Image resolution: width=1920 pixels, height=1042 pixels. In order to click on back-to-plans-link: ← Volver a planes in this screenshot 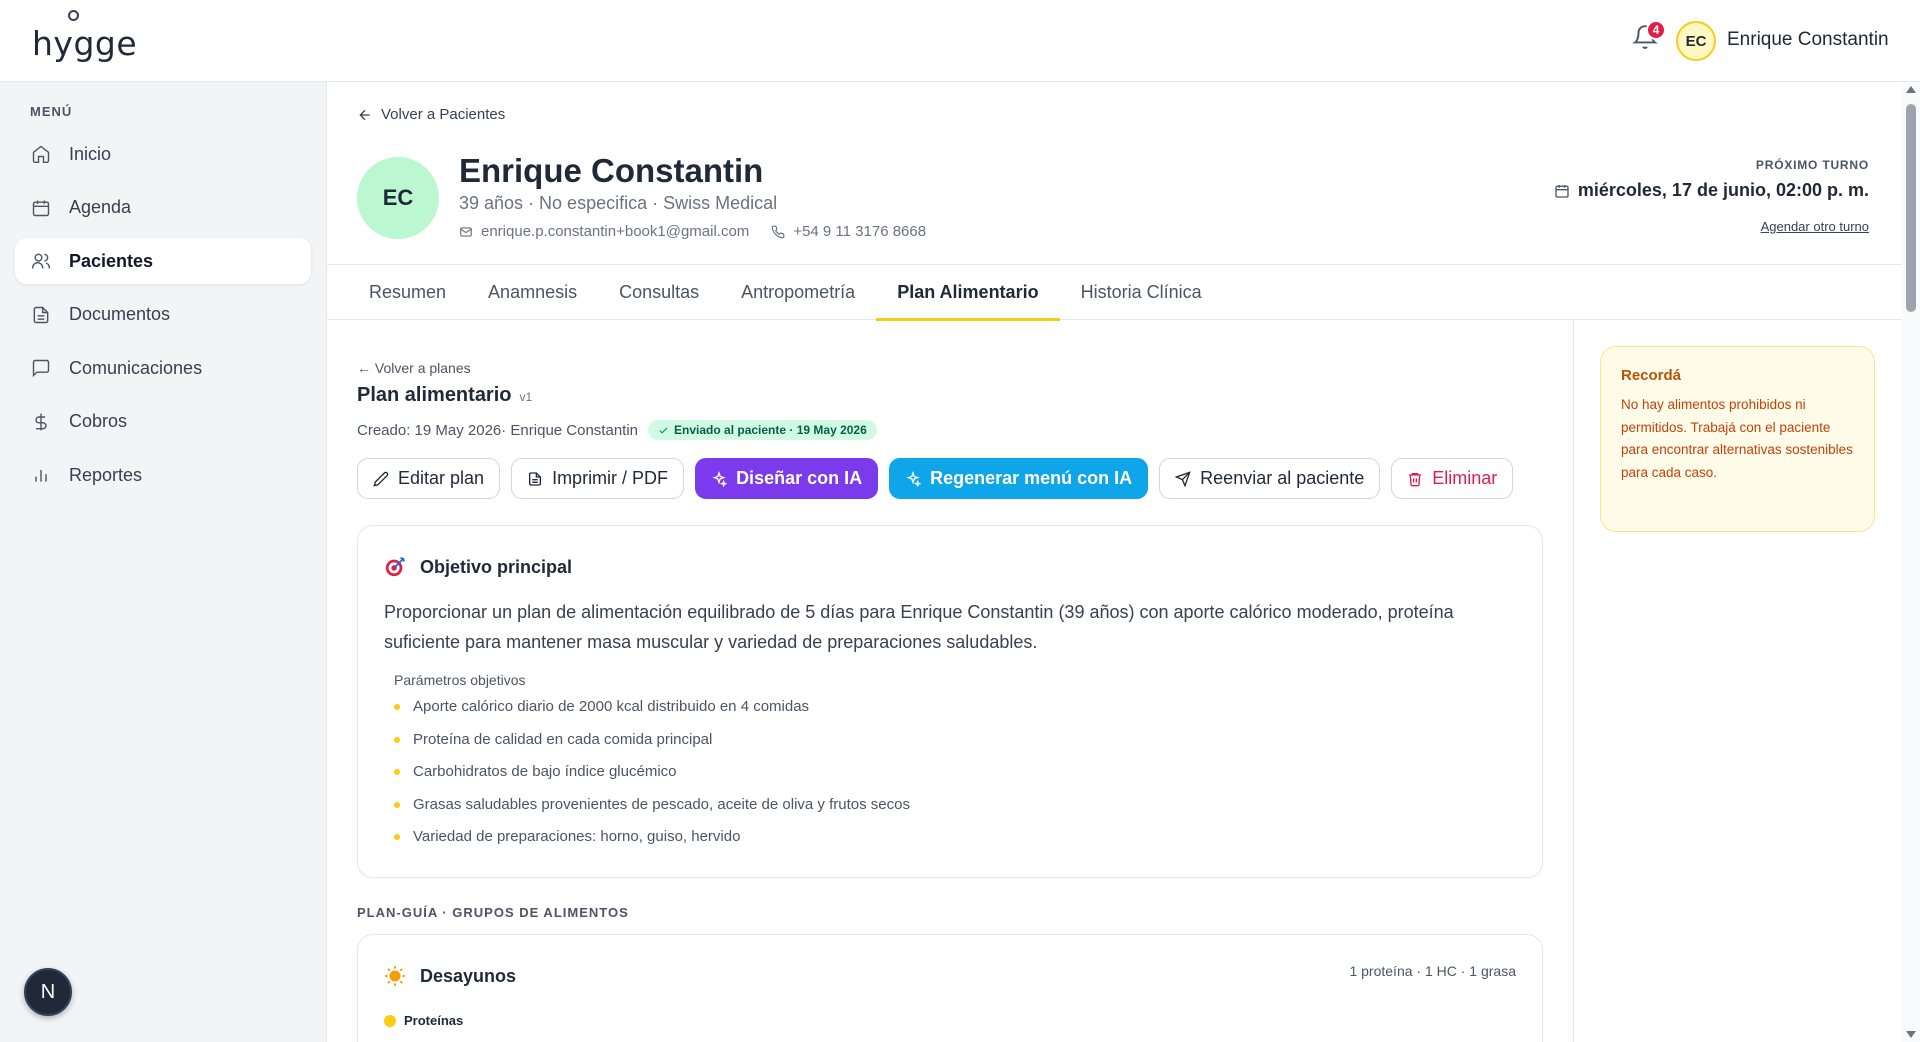, I will do `click(414, 368)`.